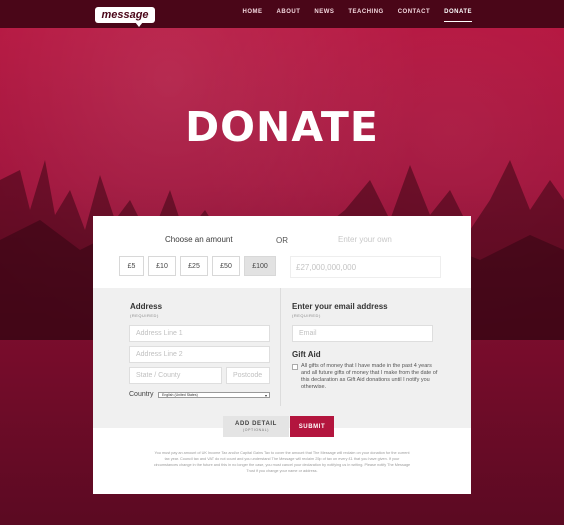 This screenshot has height=525, width=564. What do you see at coordinates (458, 15) in the screenshot?
I see `nav-donate: DONATE` at bounding box center [458, 15].